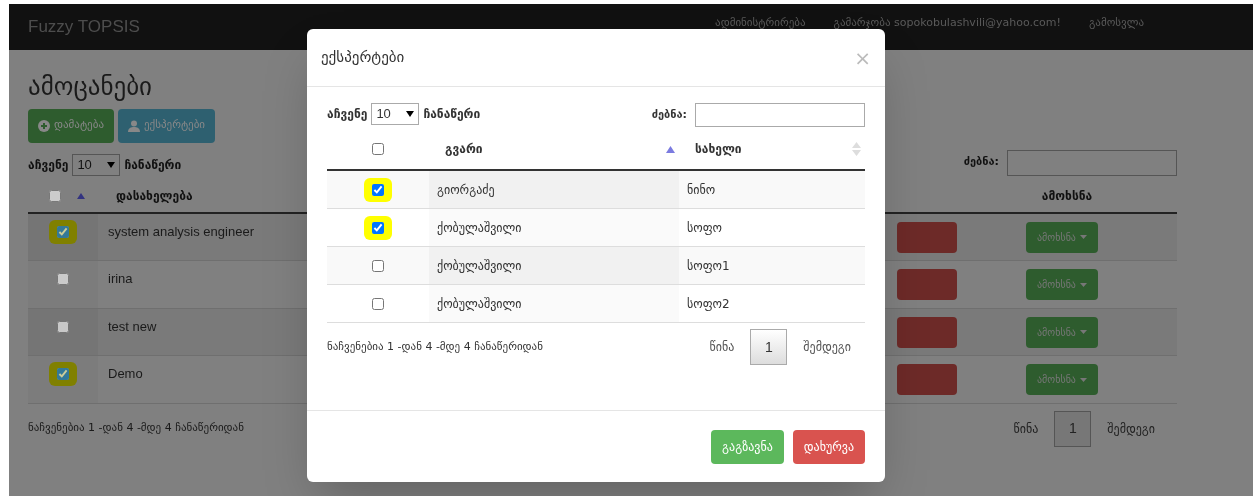 This screenshot has height=496, width=1253. I want to click on page-title: ამოცანები, so click(91, 87).